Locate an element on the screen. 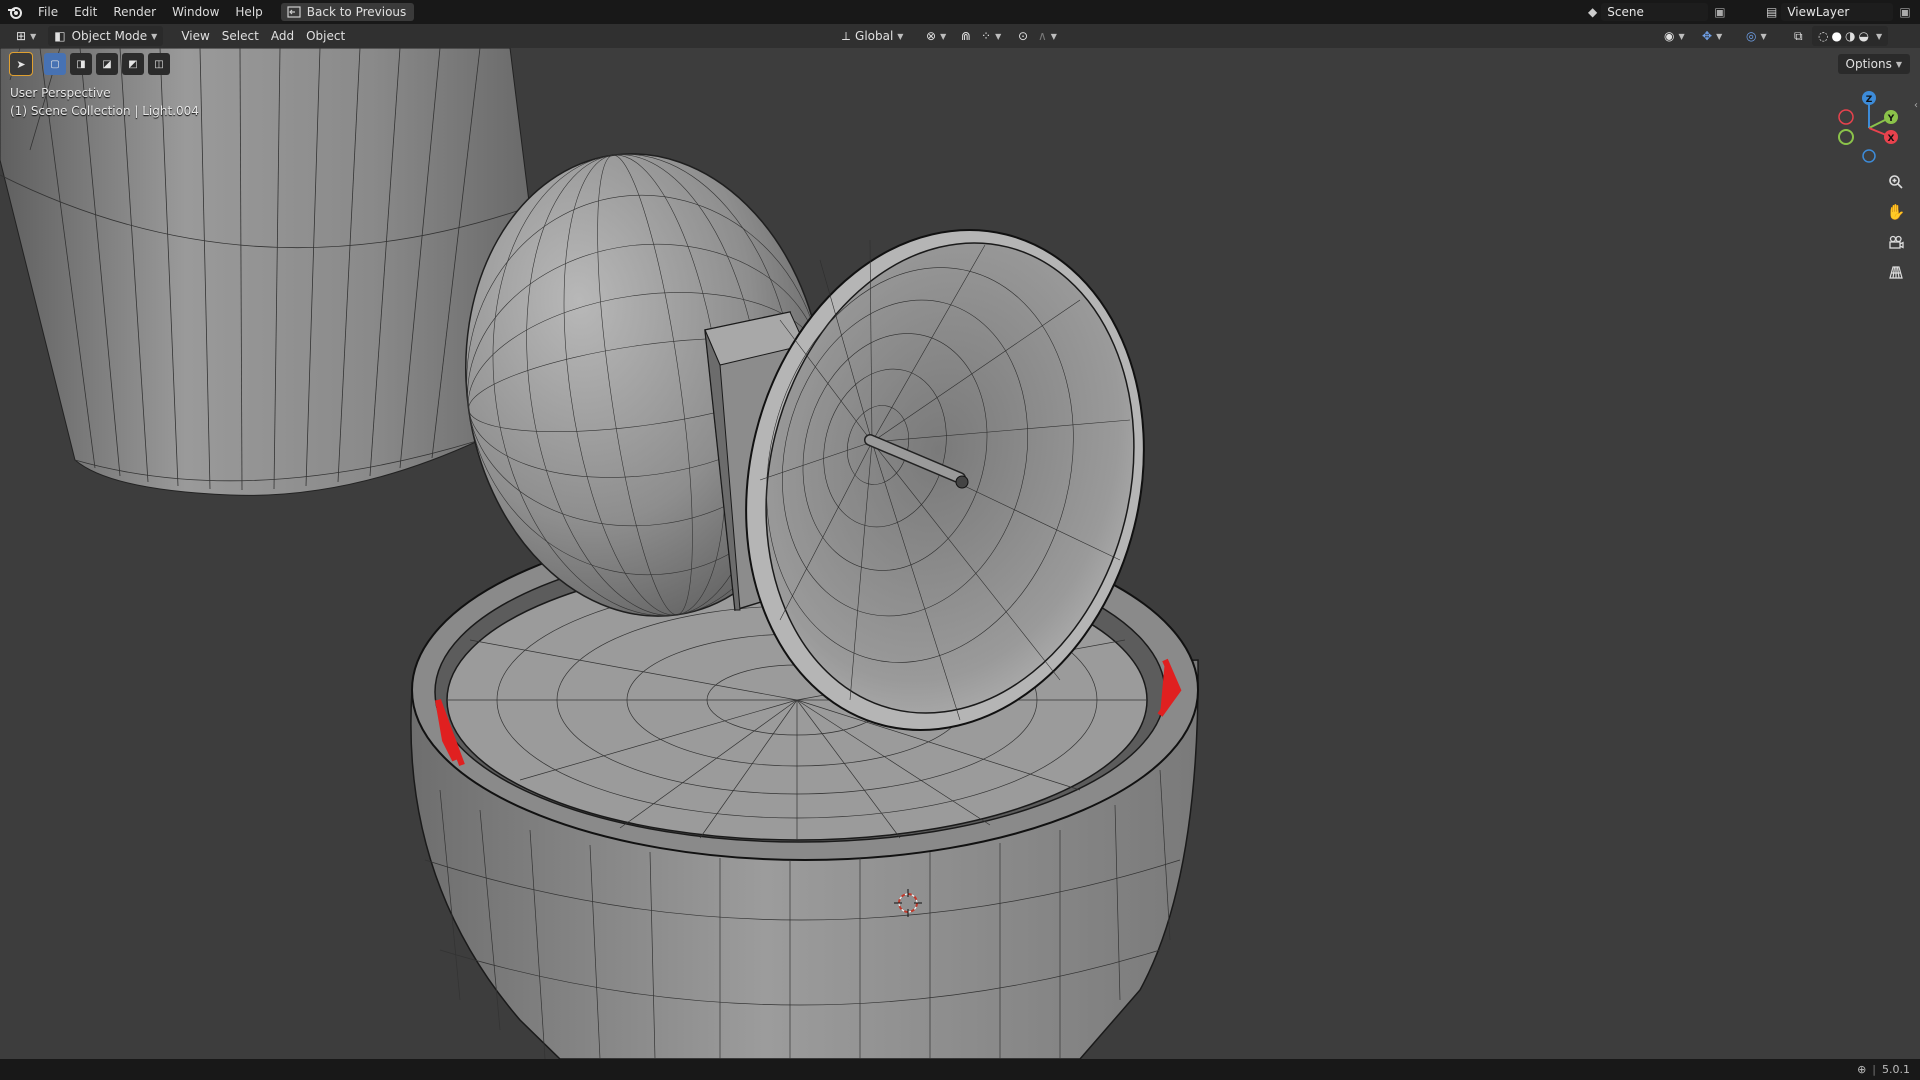  cursor-arrow-icon: ➤ is located at coordinates (21, 64).